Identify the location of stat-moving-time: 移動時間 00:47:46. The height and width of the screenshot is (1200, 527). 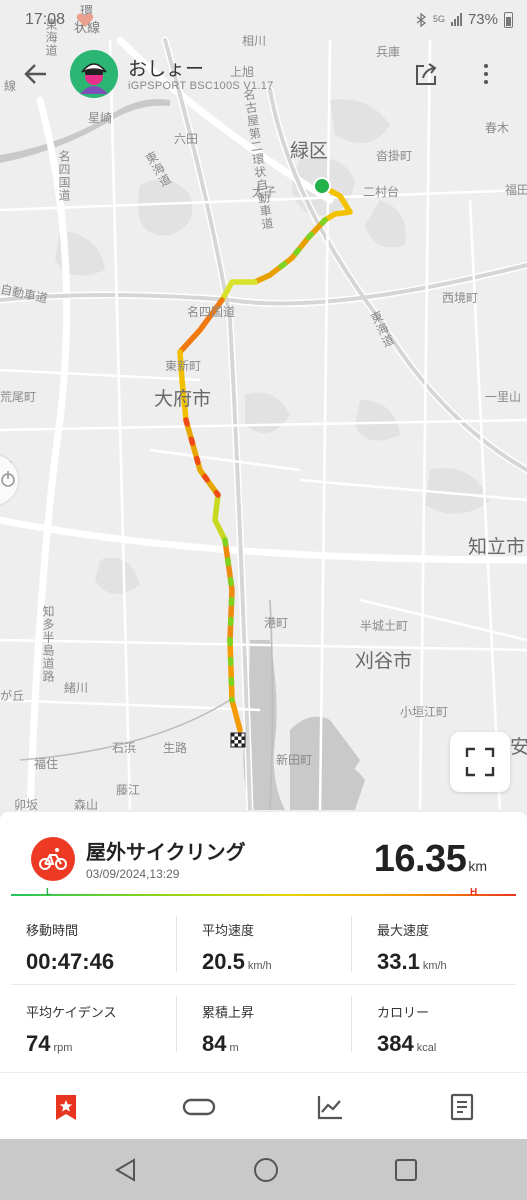
(101, 947).